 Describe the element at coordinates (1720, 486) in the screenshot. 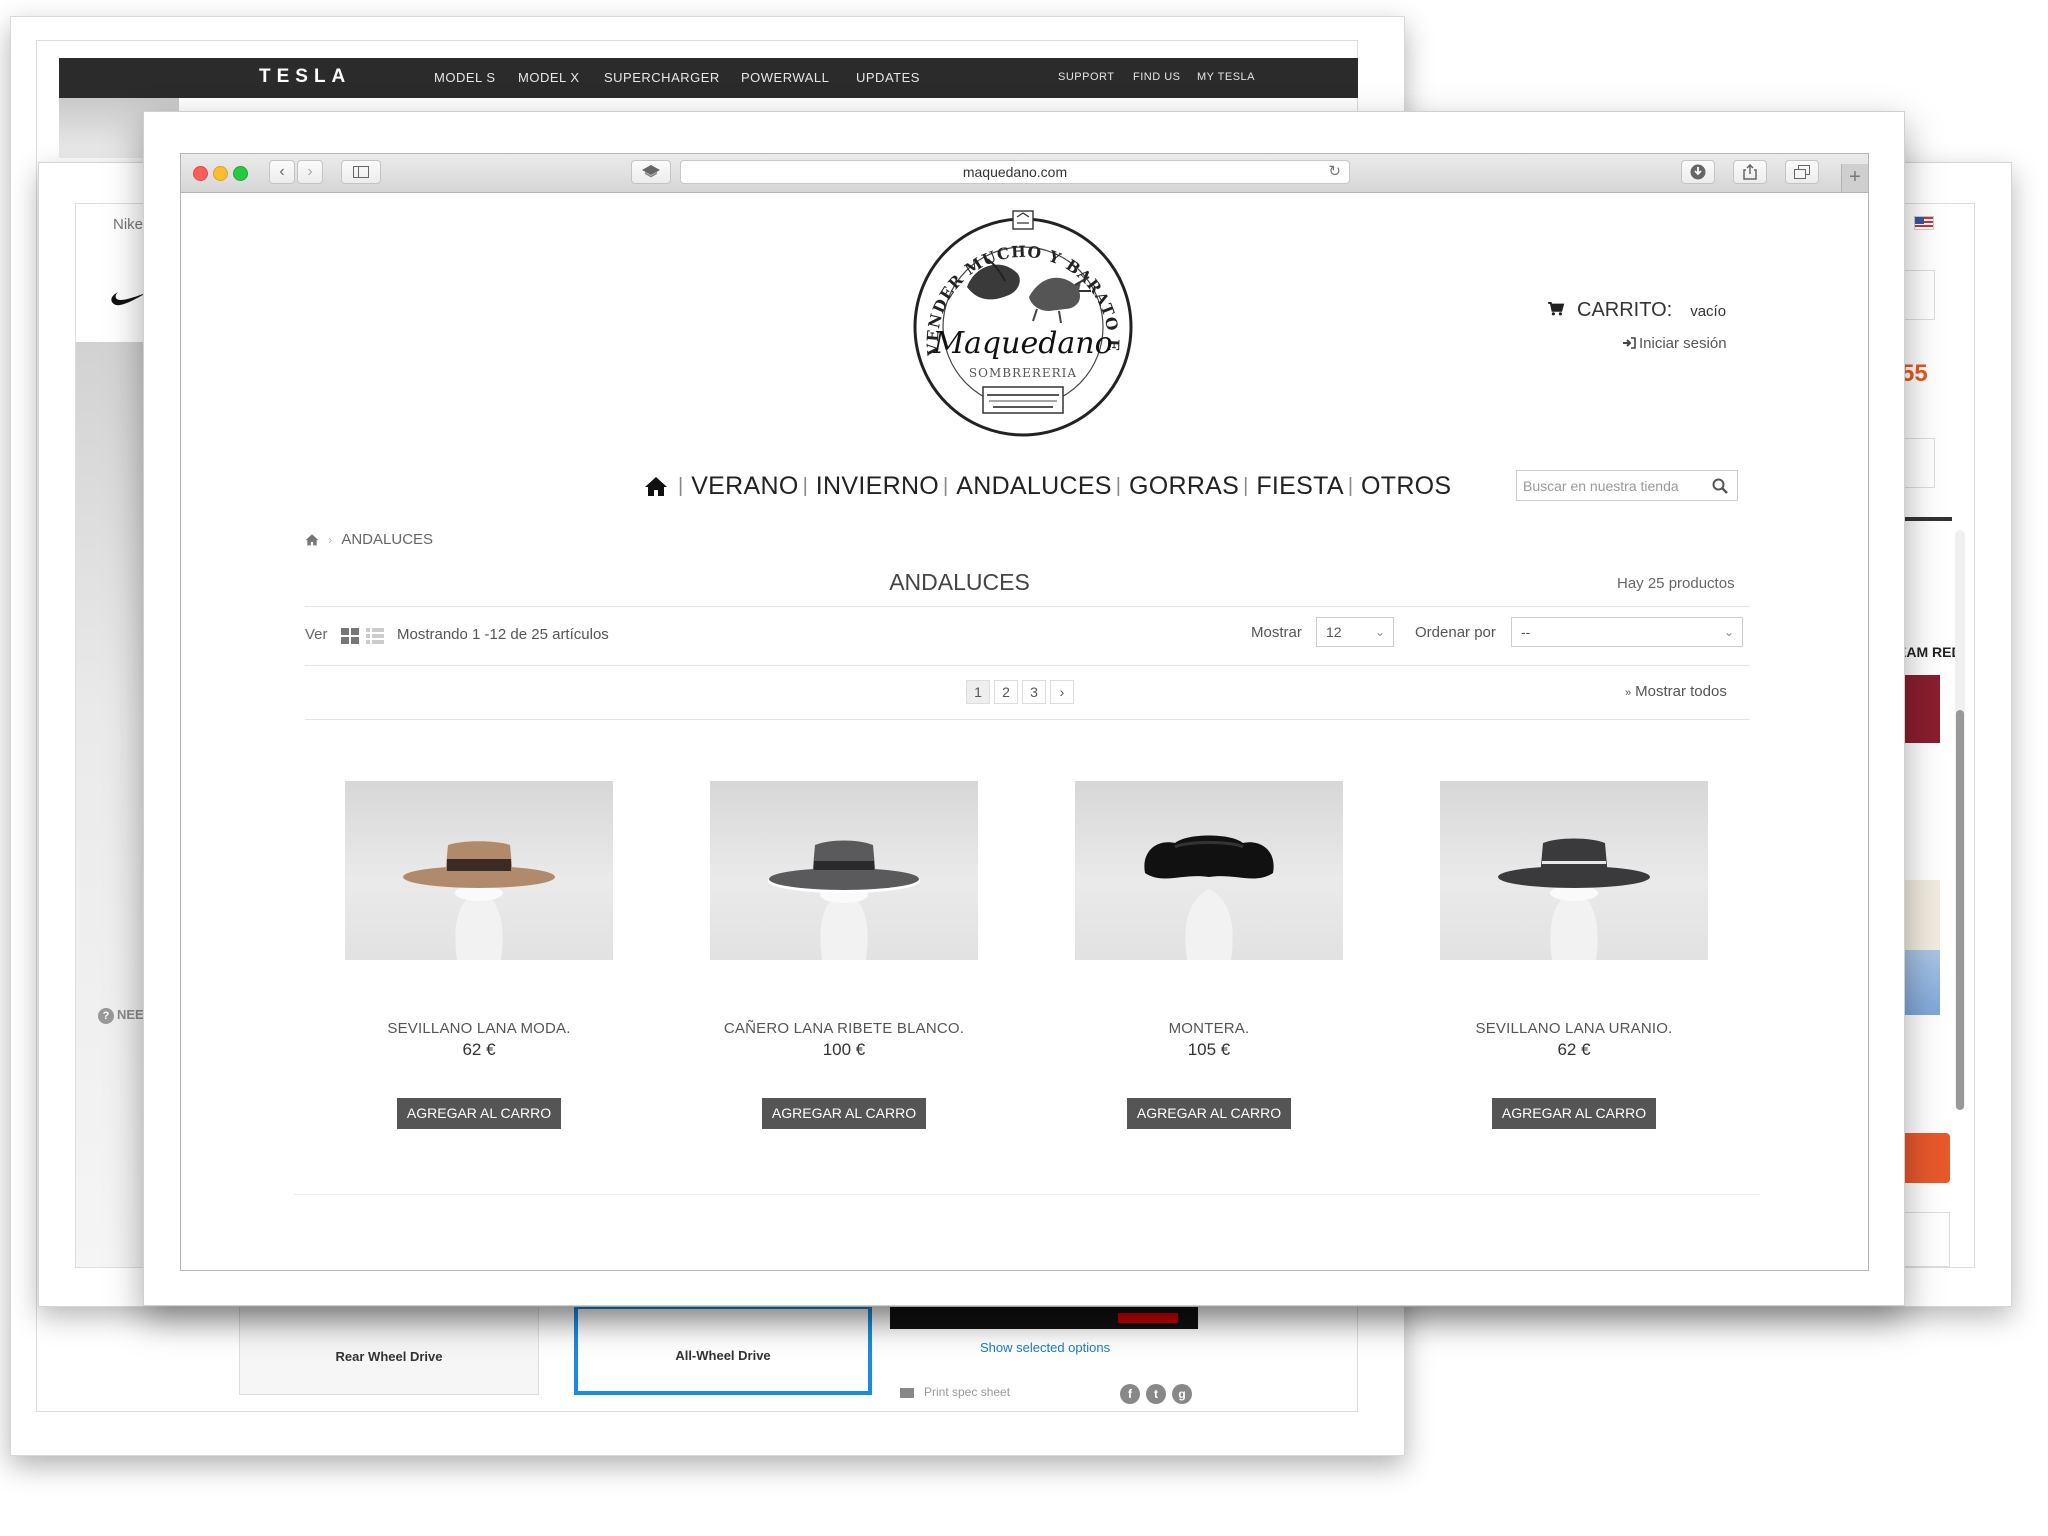

I see `search-icon` at that location.